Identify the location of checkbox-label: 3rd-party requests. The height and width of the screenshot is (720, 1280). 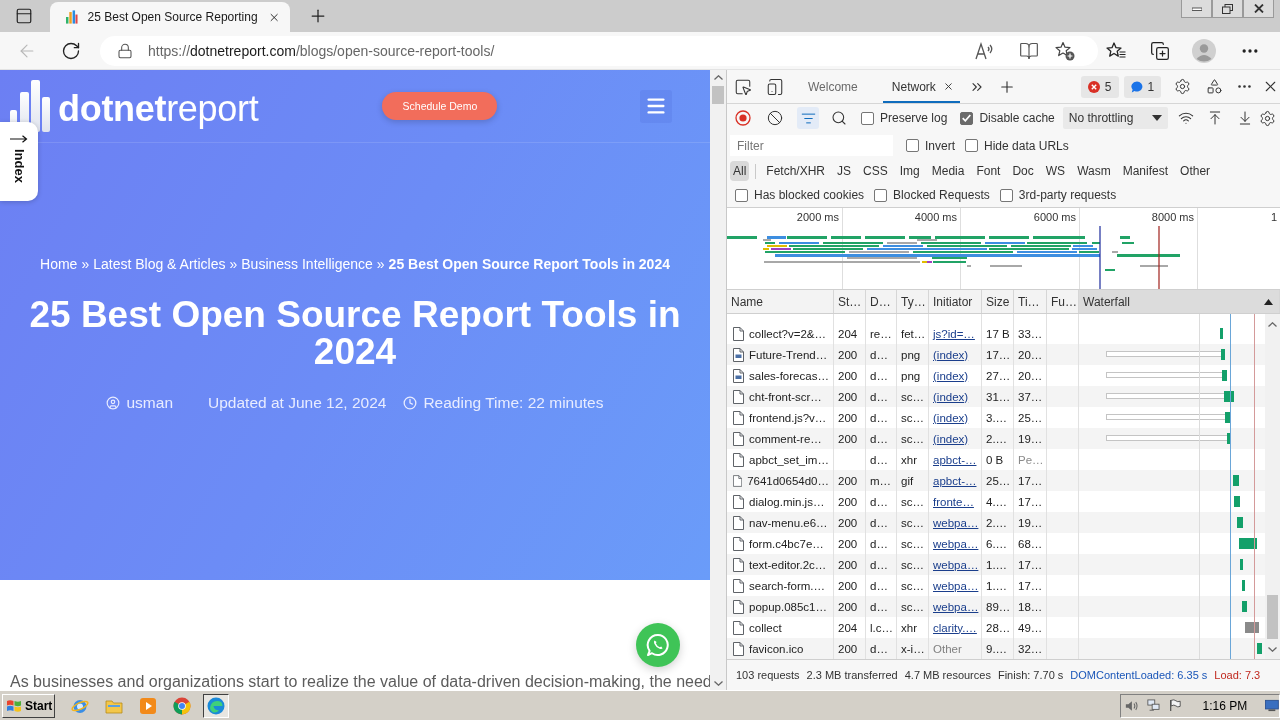
(1067, 195).